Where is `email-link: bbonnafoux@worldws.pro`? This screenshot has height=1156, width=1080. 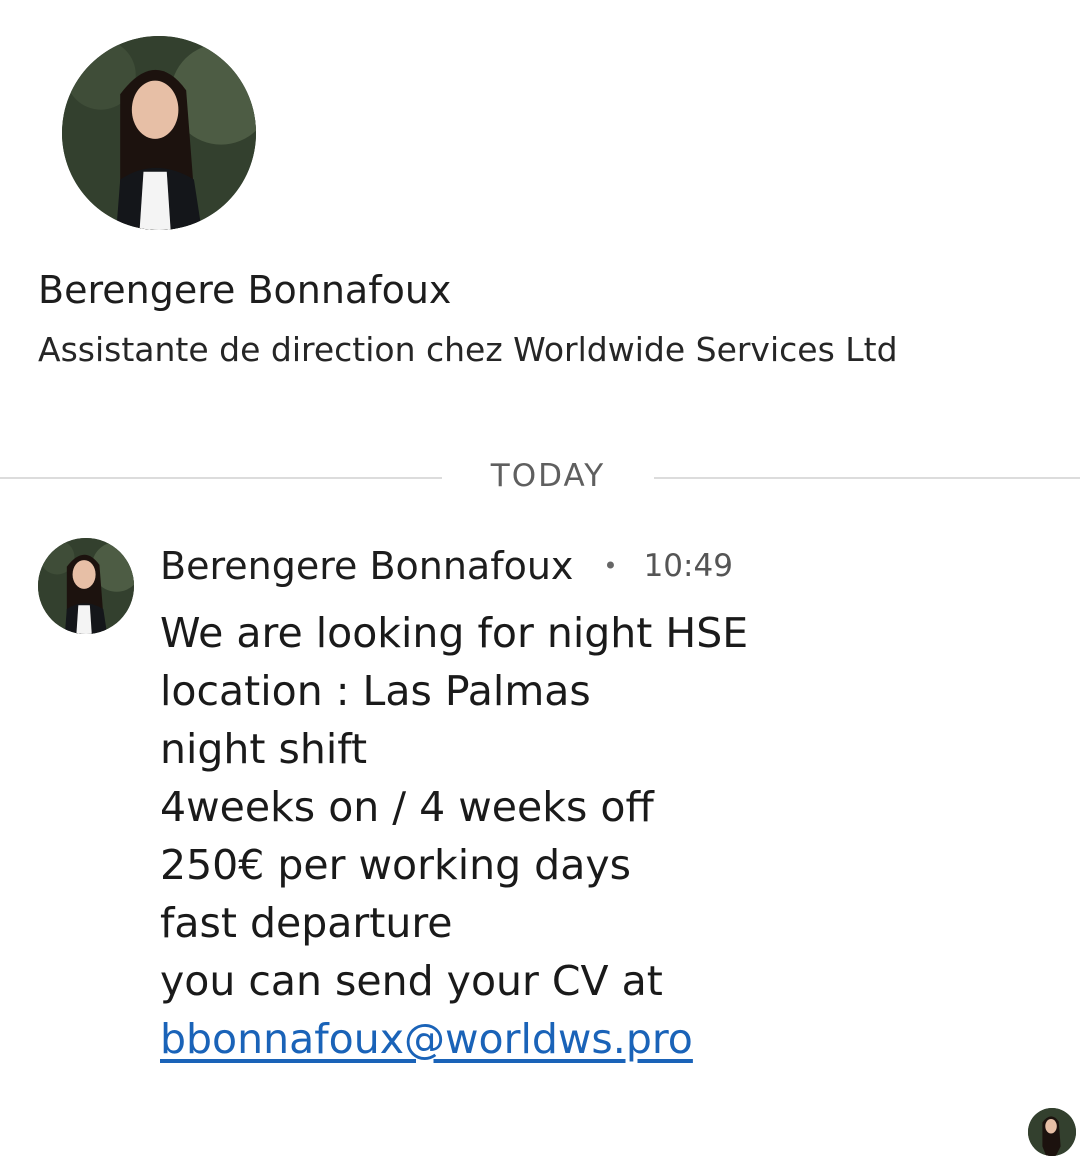 email-link: bbonnafoux@worldws.pro is located at coordinates (454, 1039).